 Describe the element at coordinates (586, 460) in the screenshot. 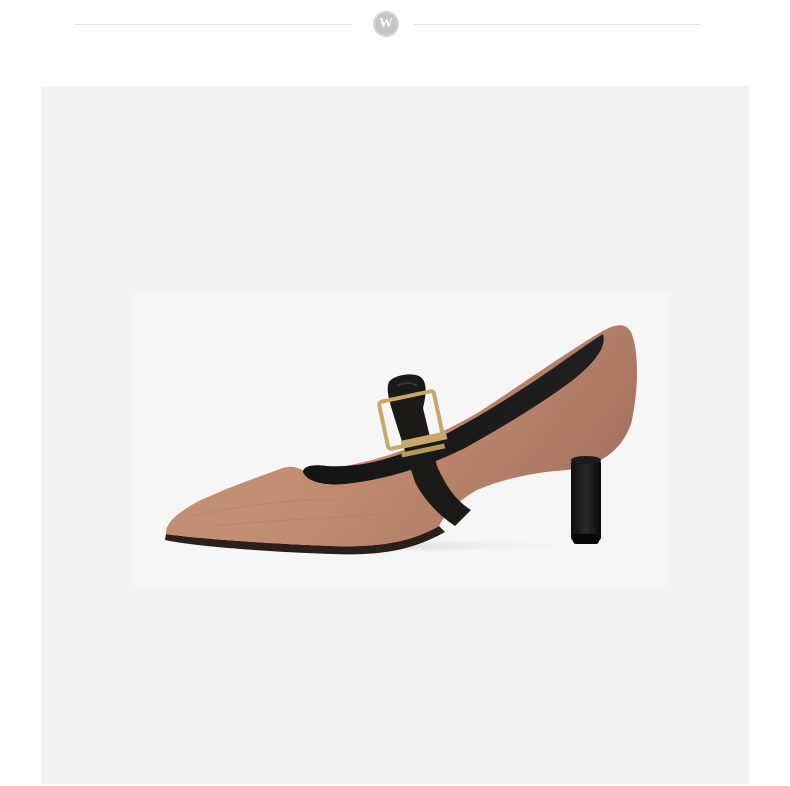

I see `heel-top` at that location.